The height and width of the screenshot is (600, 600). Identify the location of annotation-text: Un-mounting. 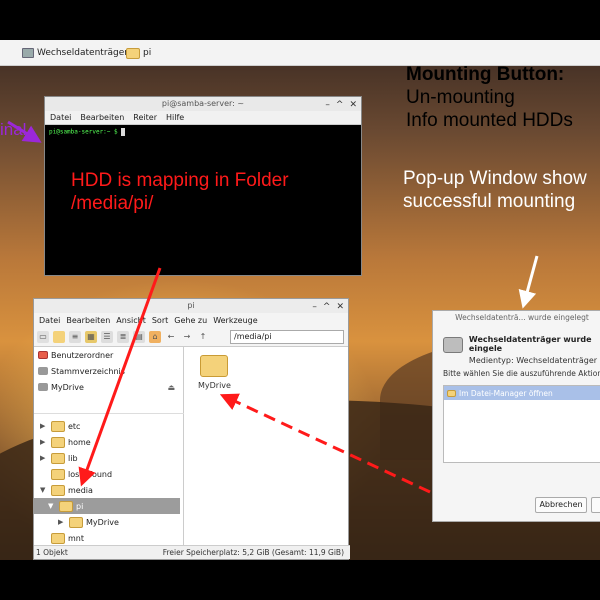
(460, 97).